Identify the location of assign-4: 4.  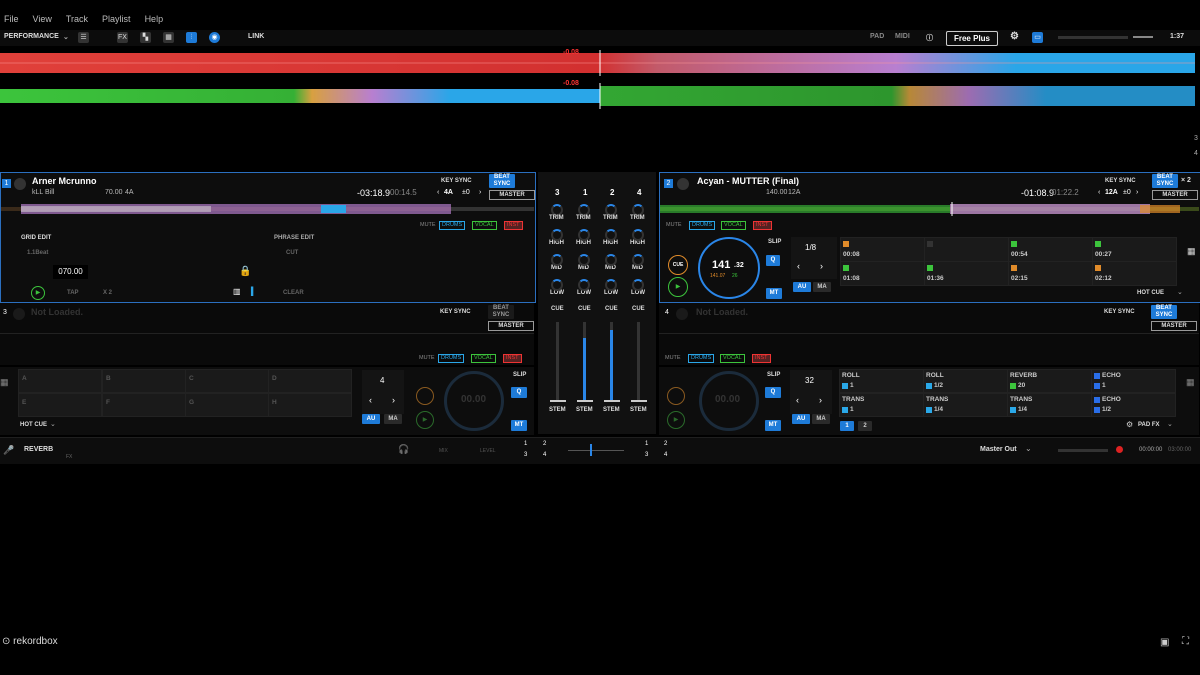
(544, 455).